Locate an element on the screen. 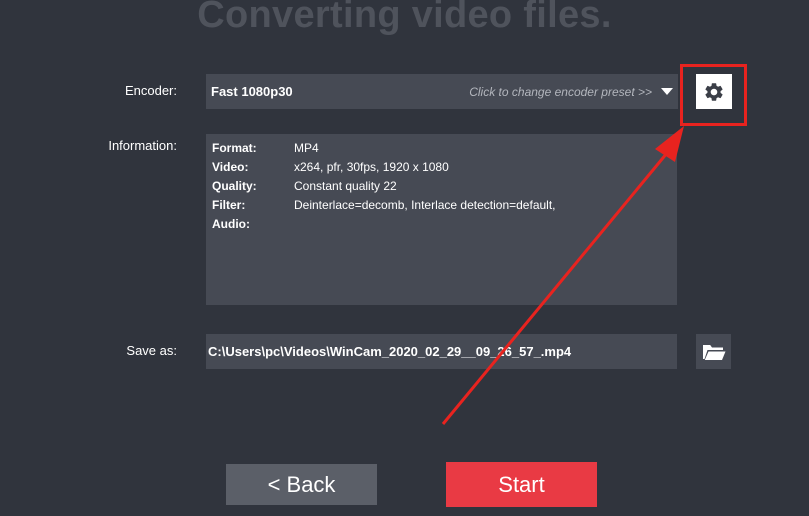  settings-highlight-annotation is located at coordinates (713, 95).